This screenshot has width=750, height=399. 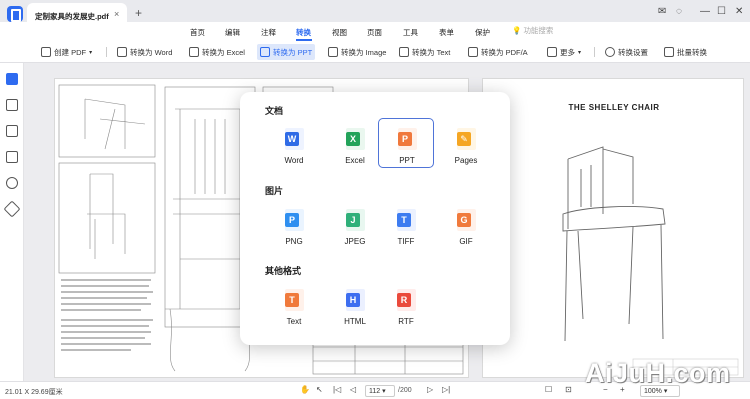 I want to click on format-ppt: P PPT, so click(x=406, y=143).